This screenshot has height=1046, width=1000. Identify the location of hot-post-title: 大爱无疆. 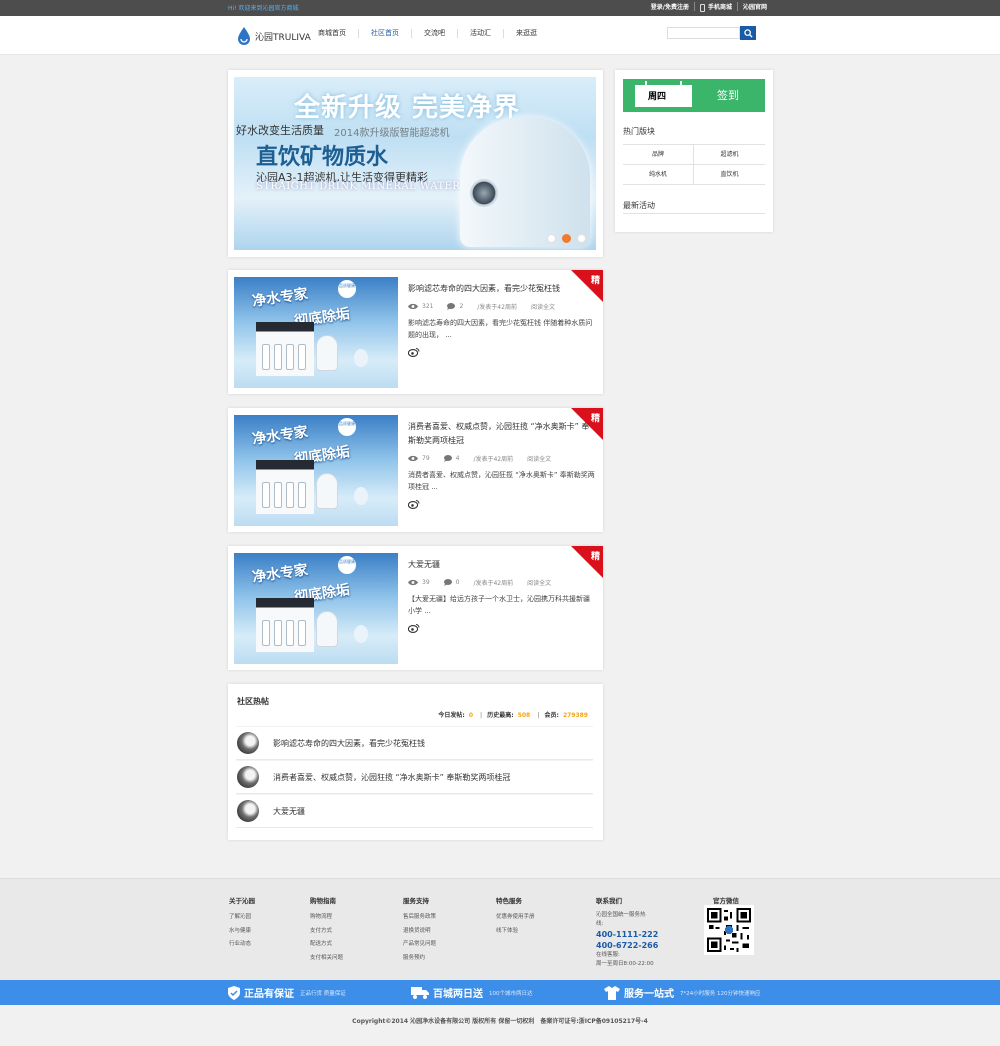
(289, 811).